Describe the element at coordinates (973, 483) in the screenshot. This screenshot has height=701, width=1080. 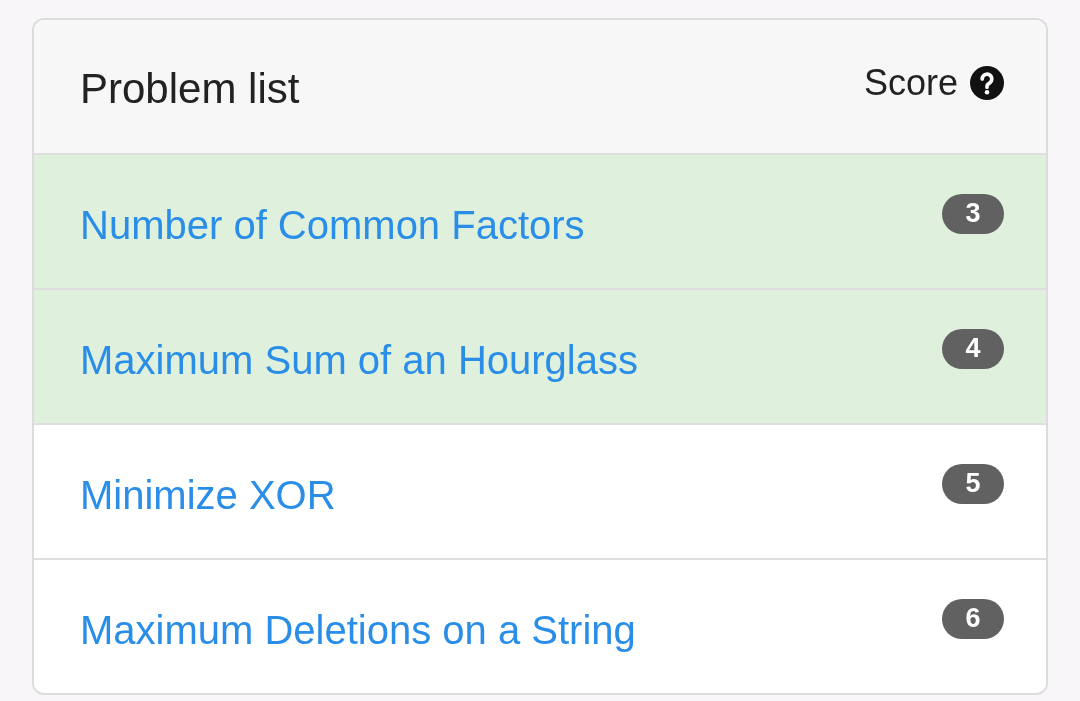
I see `score-badge: 5` at that location.